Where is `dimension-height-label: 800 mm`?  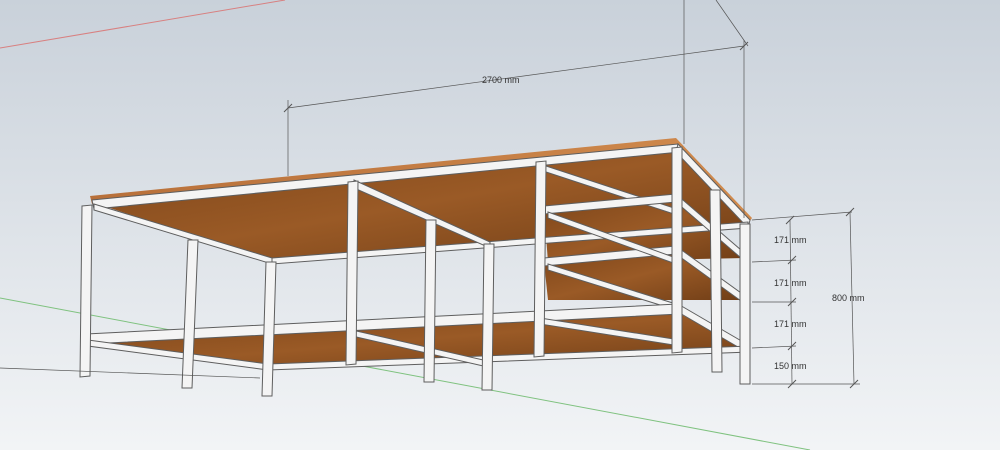
dimension-height-label: 800 mm is located at coordinates (848, 298).